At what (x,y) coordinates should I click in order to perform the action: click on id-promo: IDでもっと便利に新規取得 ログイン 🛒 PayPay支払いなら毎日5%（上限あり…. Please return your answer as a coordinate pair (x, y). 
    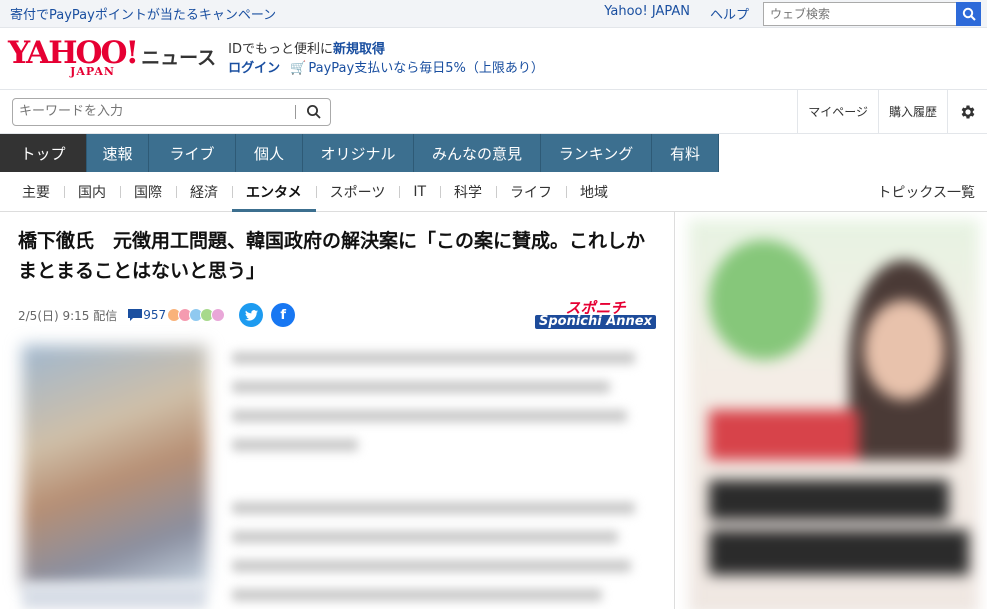
    Looking at the image, I should click on (386, 59).